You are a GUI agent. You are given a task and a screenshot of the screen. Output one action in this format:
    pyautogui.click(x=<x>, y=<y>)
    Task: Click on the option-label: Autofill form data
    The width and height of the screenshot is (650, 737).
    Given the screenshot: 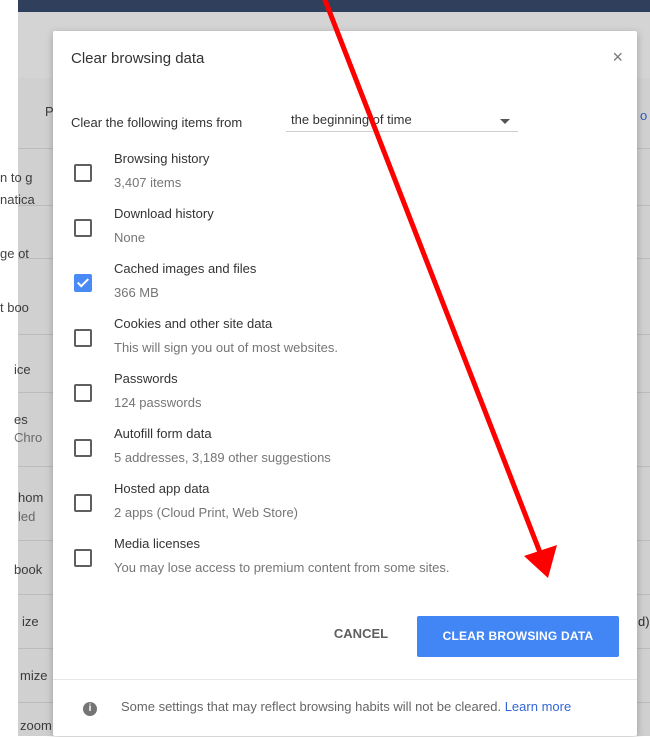 What is the action you would take?
    pyautogui.click(x=163, y=433)
    